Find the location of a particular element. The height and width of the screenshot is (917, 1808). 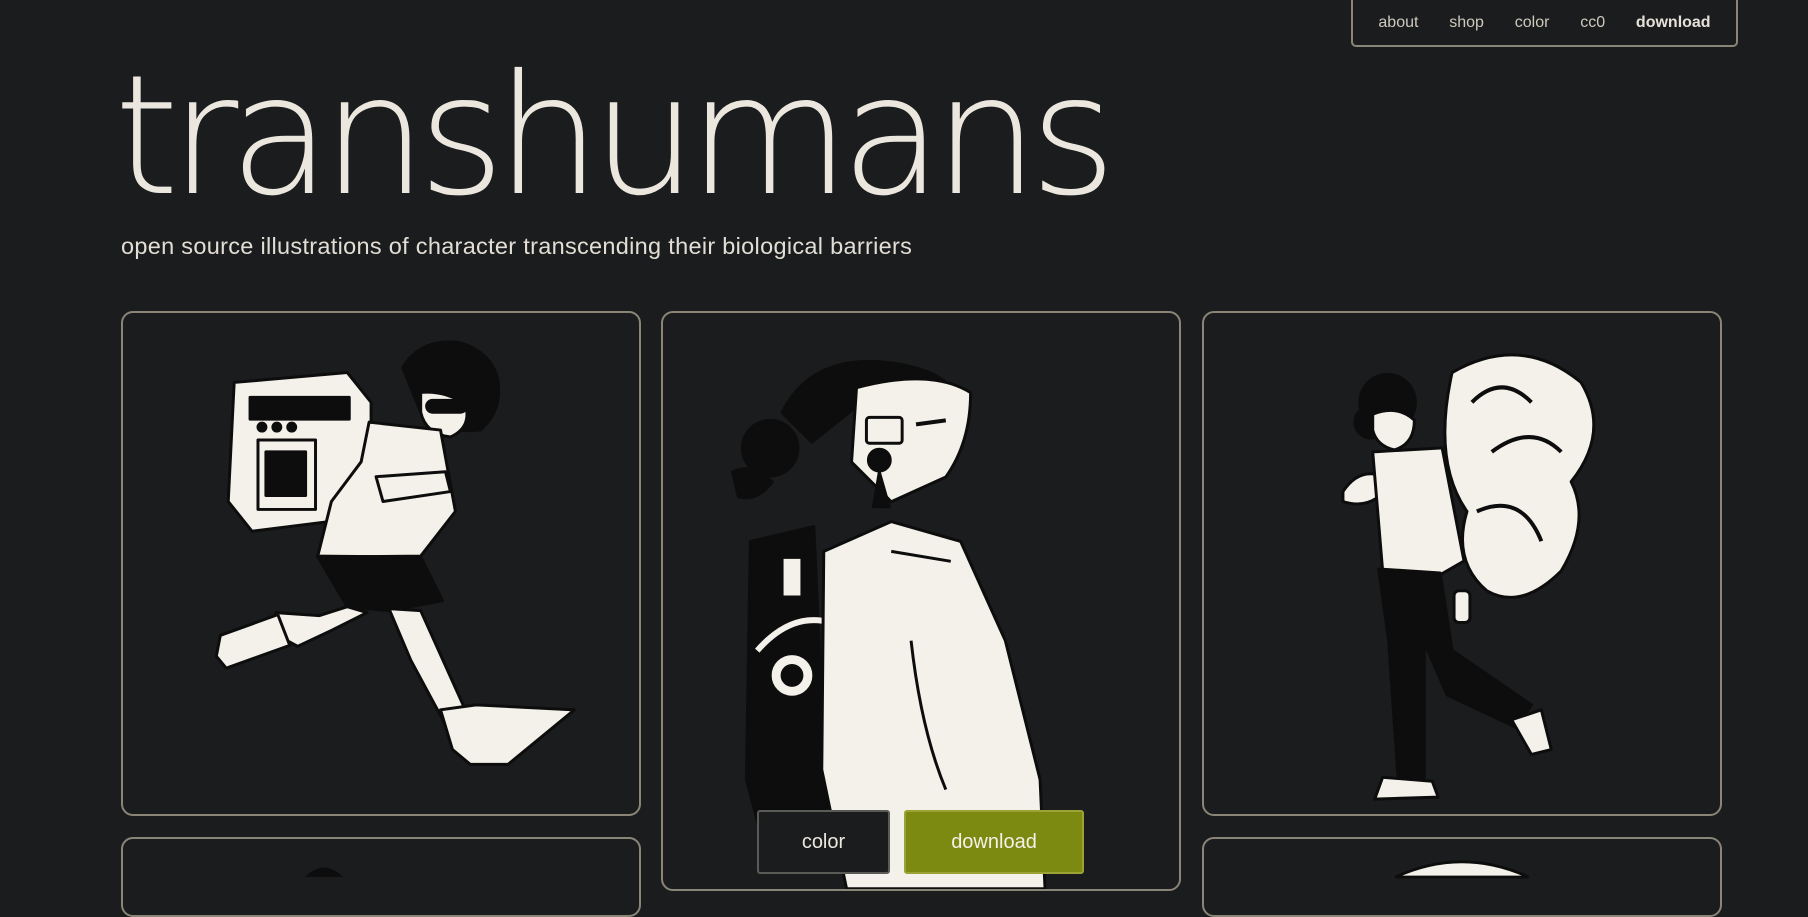

looking-up-character-illustration is located at coordinates (888, 624).